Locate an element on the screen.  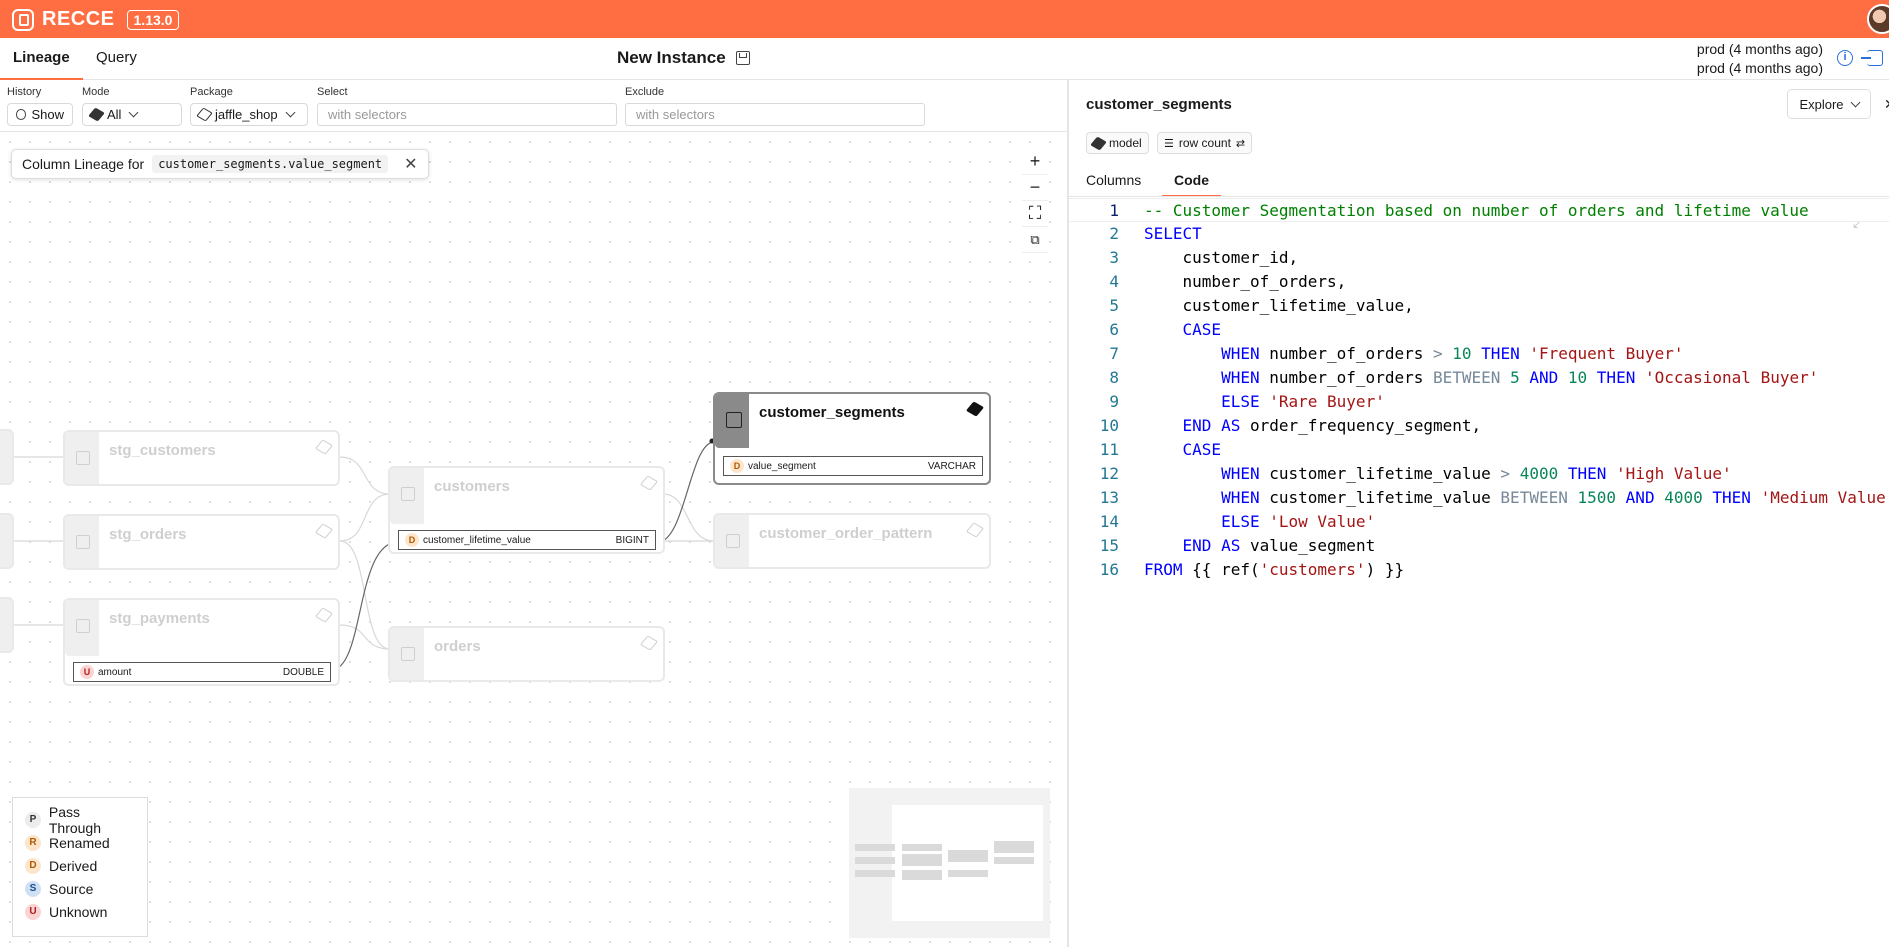
line-number: 3 is located at coordinates (1114, 257).